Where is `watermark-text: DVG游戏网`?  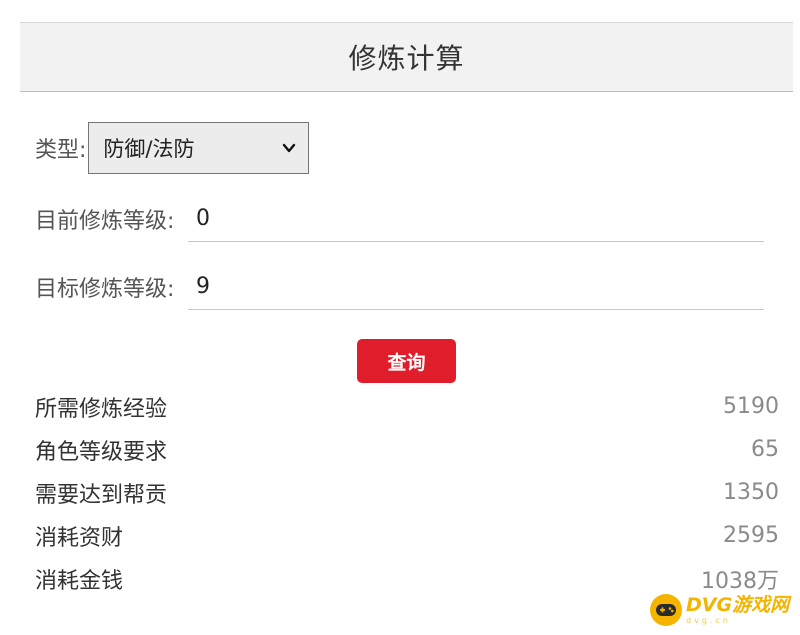 watermark-text: DVG游戏网 is located at coordinates (738, 604).